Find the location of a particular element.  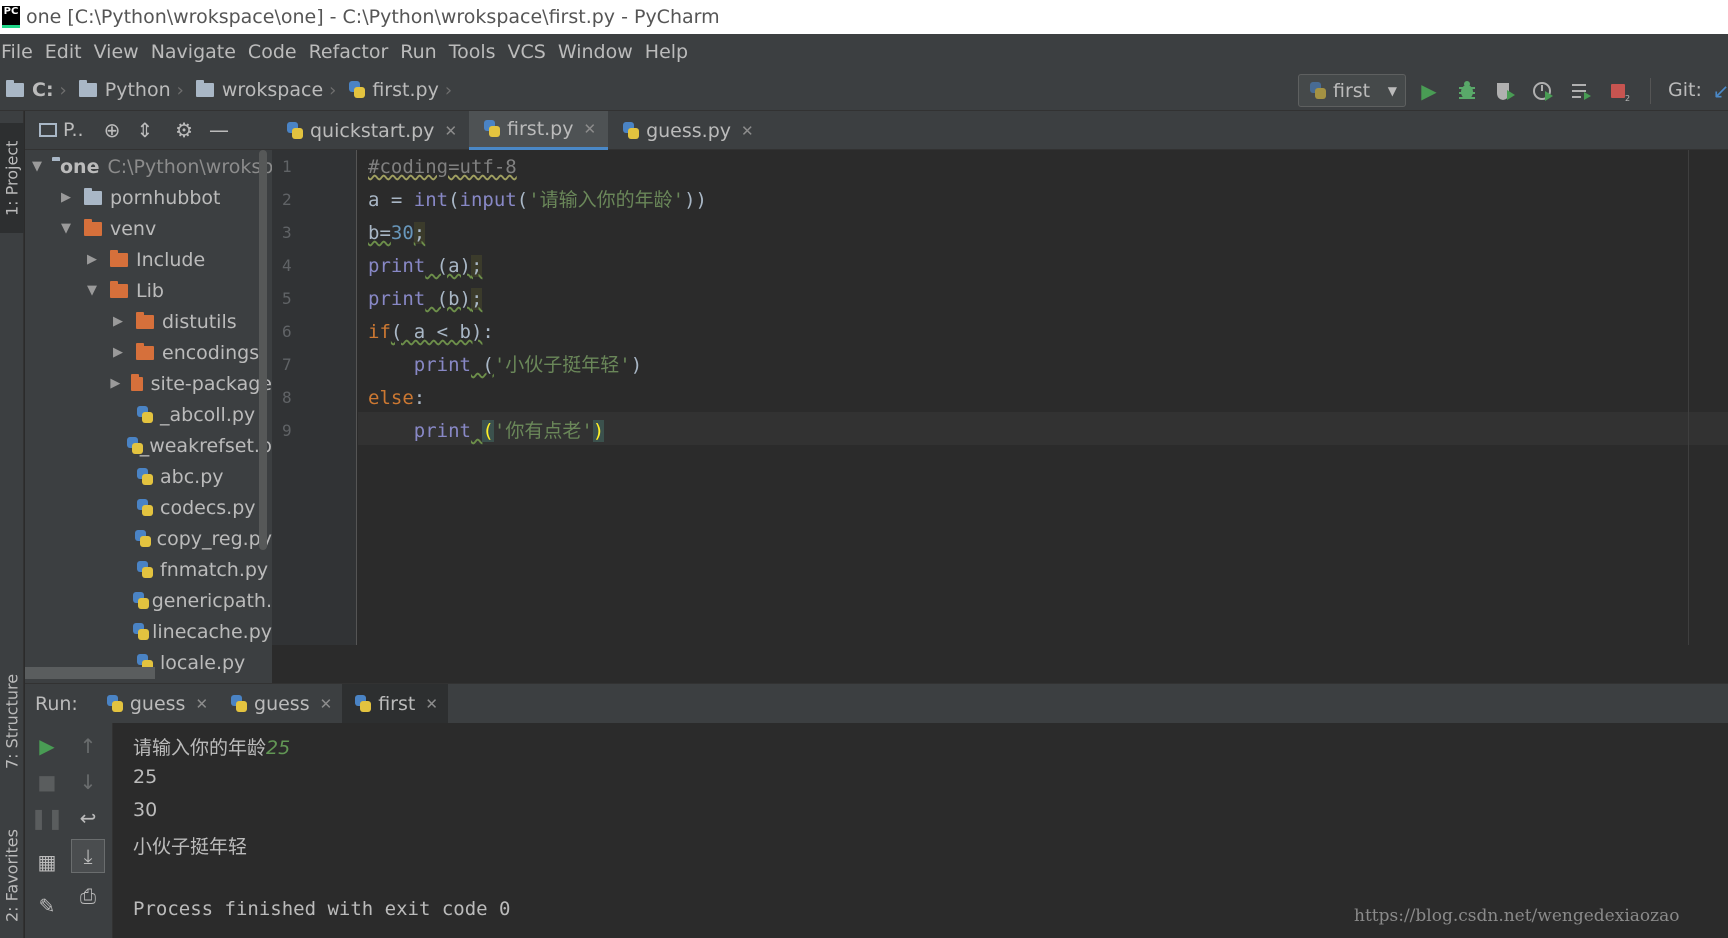

run-tab-guess-2: guess ✕ is located at coordinates (280, 704).